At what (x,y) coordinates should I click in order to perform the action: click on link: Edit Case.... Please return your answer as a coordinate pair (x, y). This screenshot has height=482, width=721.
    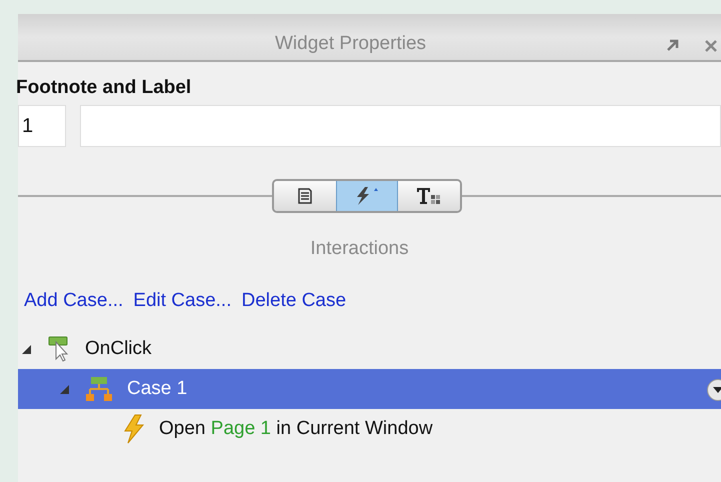
    Looking at the image, I should click on (182, 300).